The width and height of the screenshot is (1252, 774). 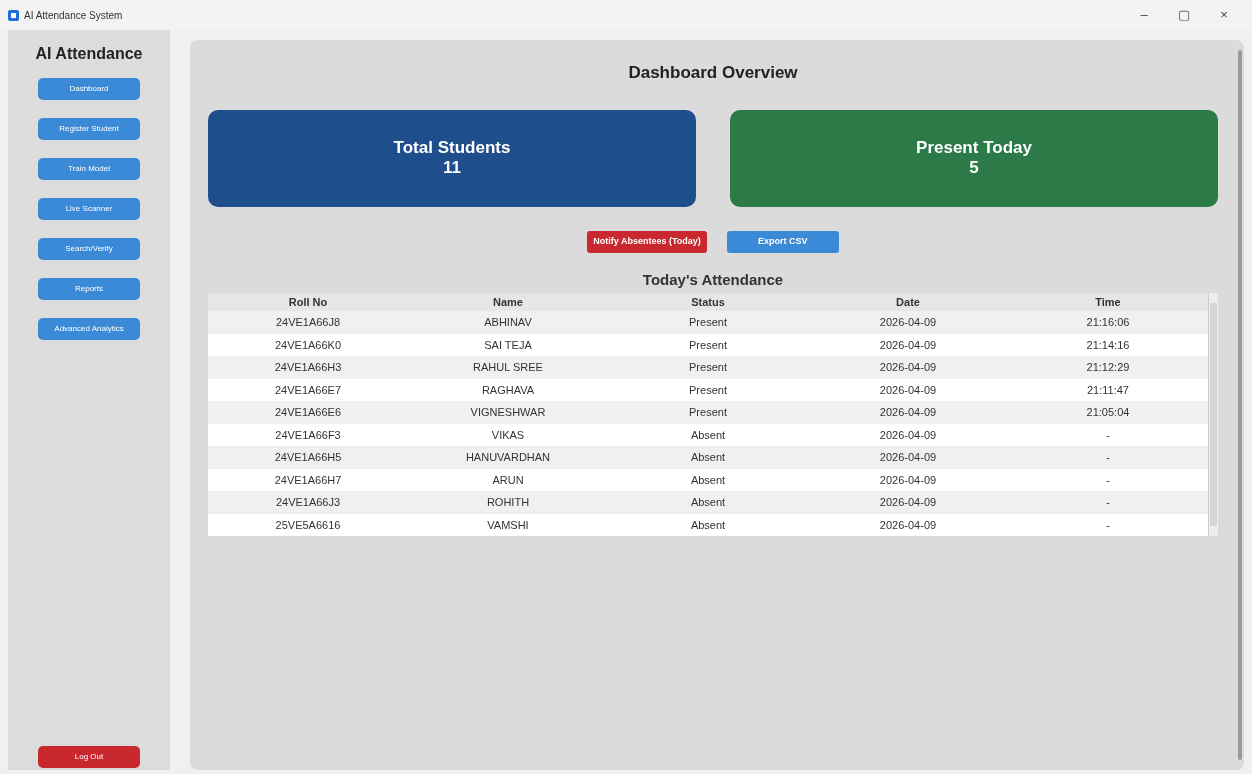 I want to click on nav-button: Live Scanner, so click(x=89, y=209).